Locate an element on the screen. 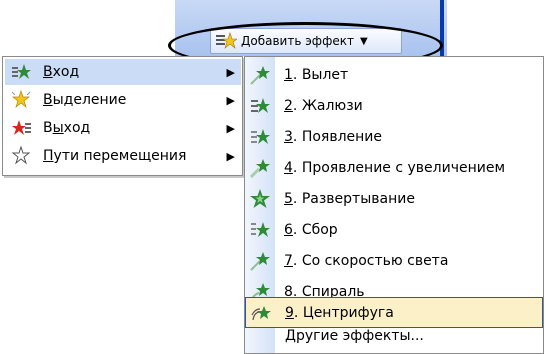 This screenshot has width=550, height=354. menu-item-label: Вход is located at coordinates (61, 72).